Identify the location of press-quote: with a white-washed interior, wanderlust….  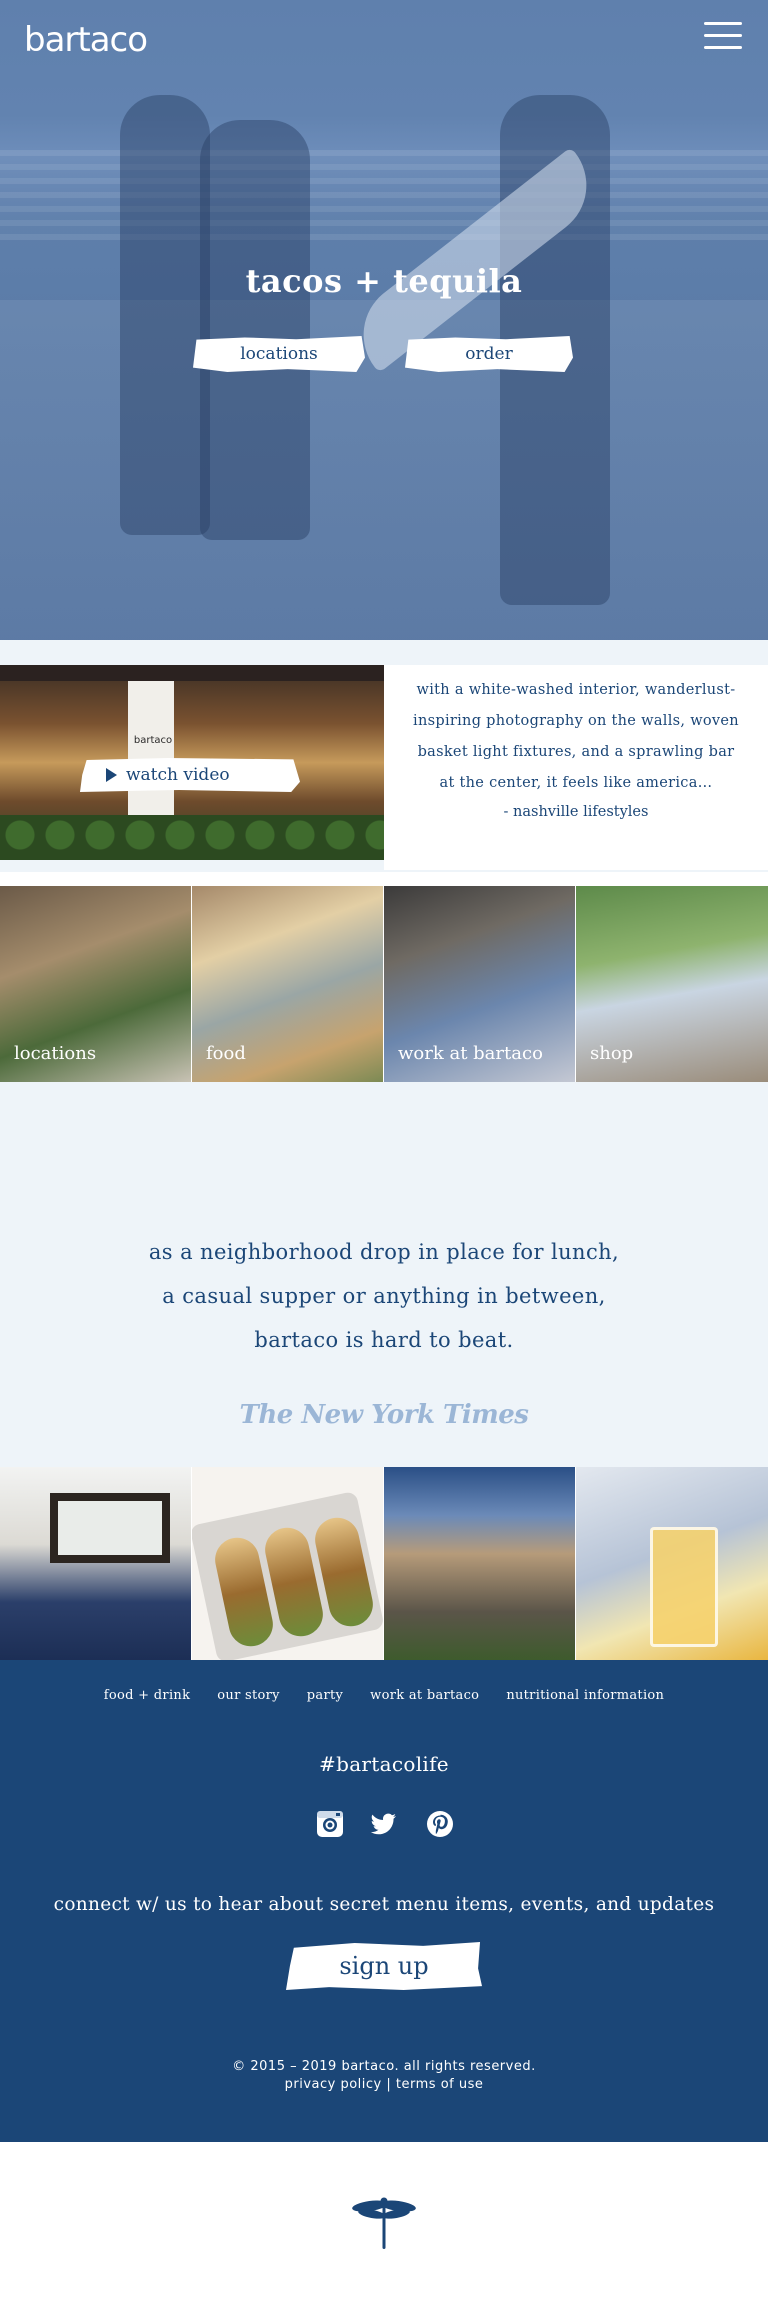
(576, 767).